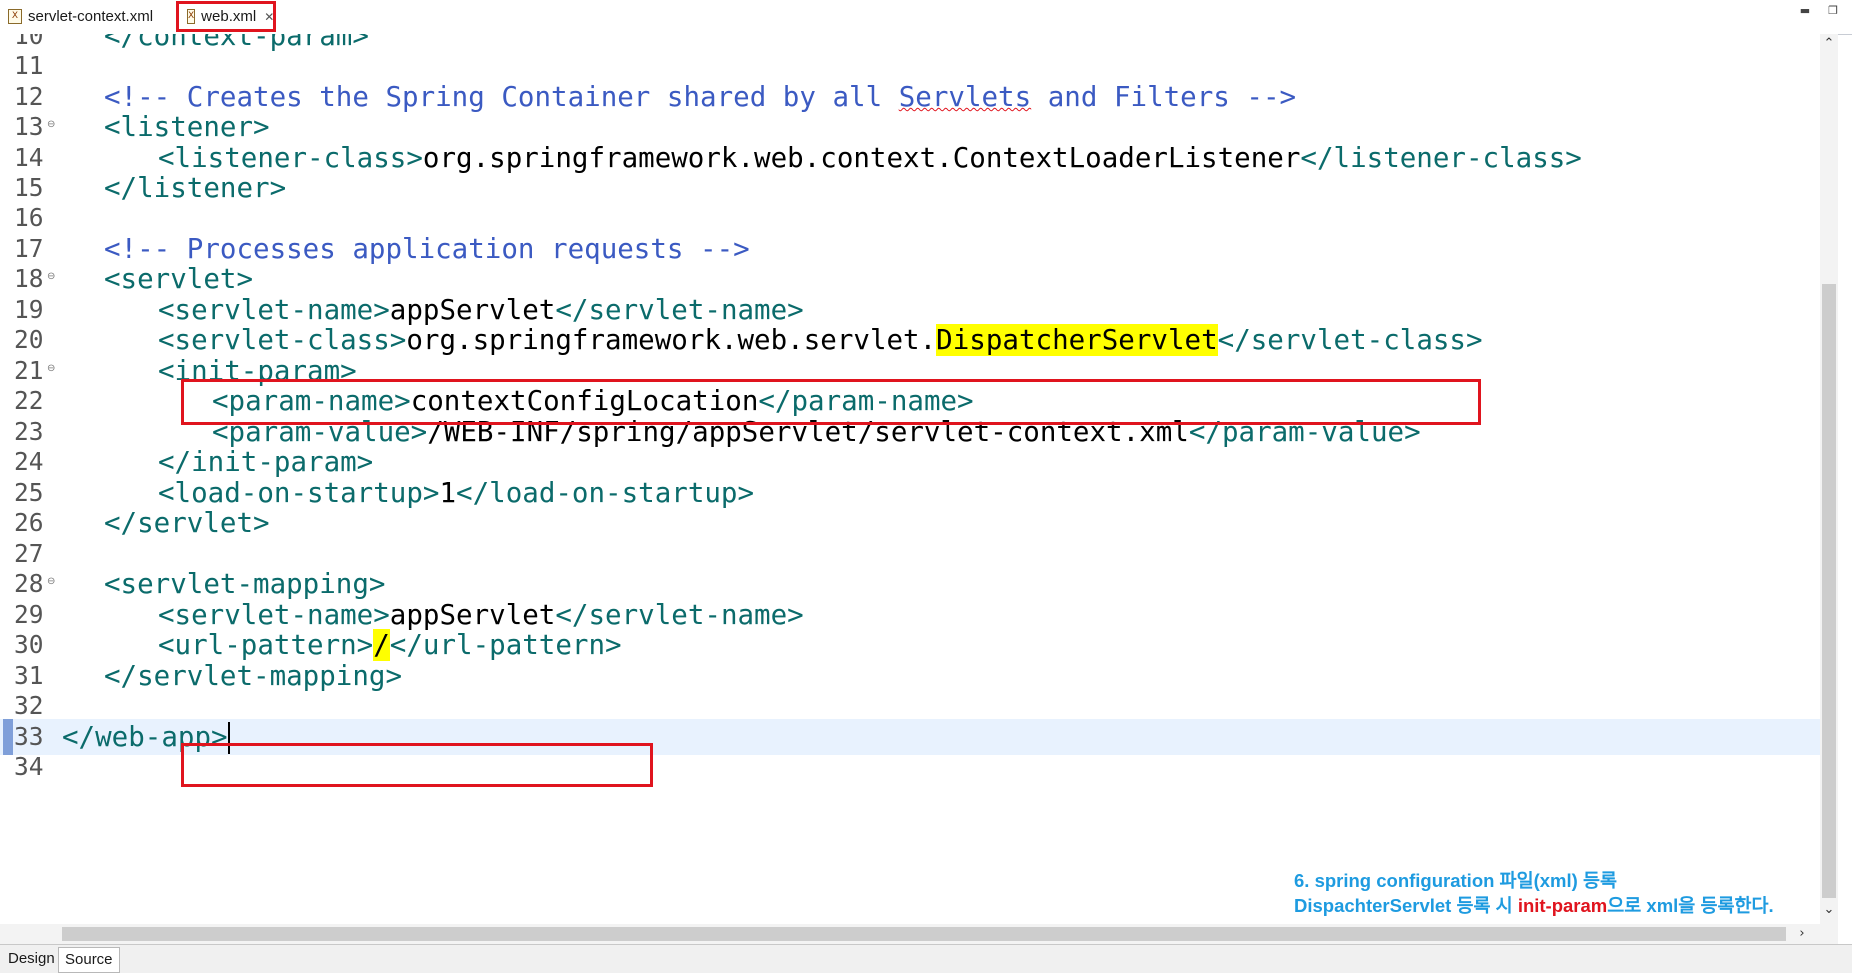 The height and width of the screenshot is (973, 1852). What do you see at coordinates (187, 127) in the screenshot?
I see `xml-tag: <listener>` at bounding box center [187, 127].